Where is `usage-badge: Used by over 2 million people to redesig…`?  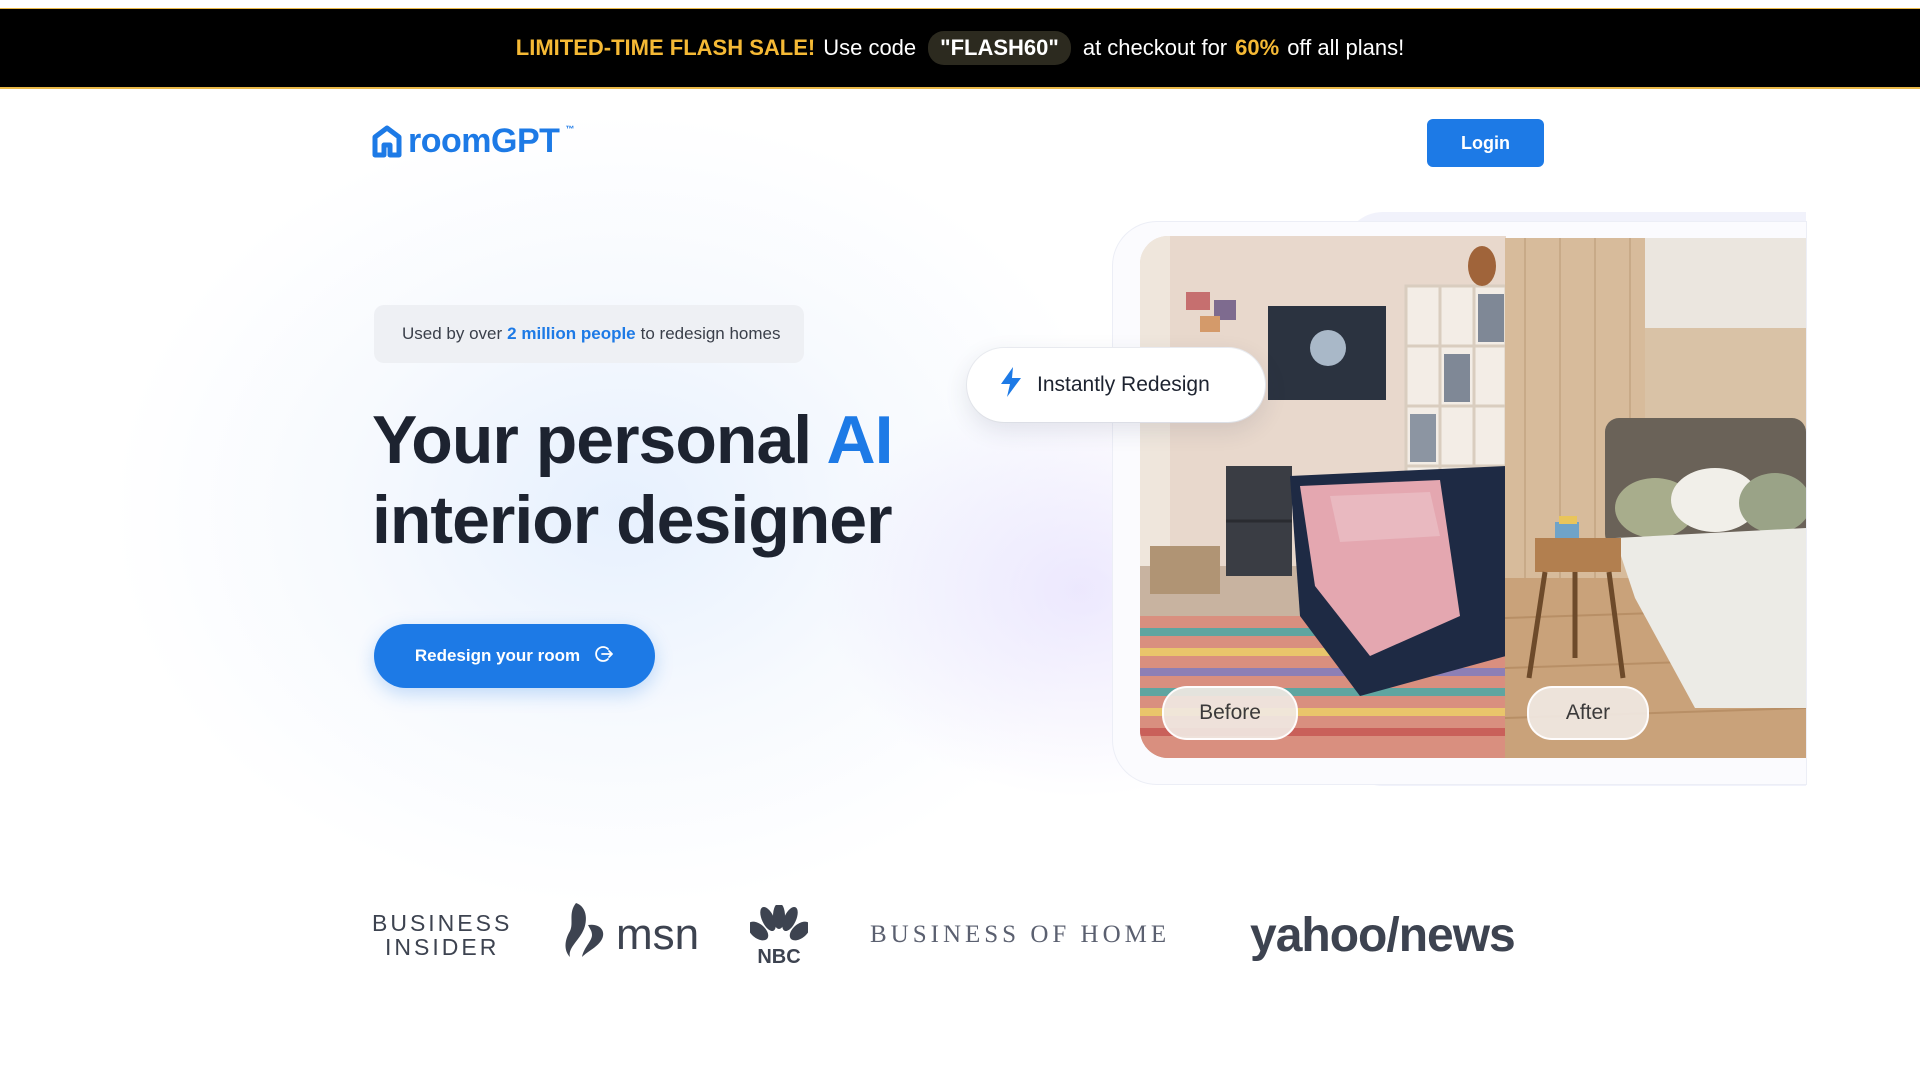 usage-badge: Used by over 2 million people to redesig… is located at coordinates (589, 334).